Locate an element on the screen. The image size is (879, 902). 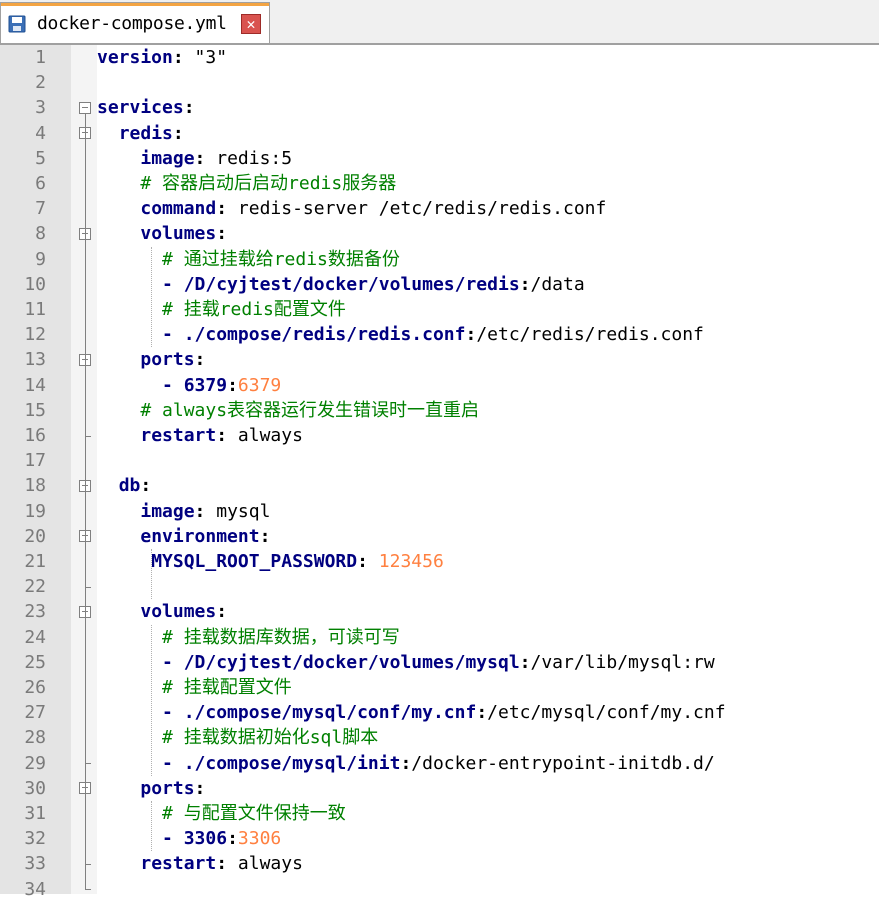
code-line: 23 volumes: is located at coordinates (439, 611).